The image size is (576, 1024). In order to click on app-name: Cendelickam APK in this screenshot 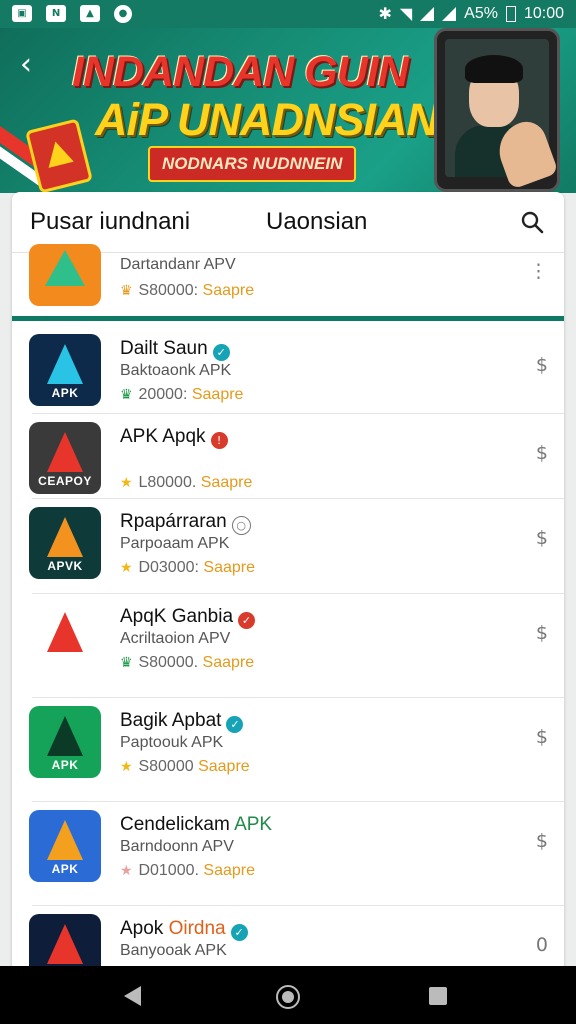, I will do `click(196, 825)`.